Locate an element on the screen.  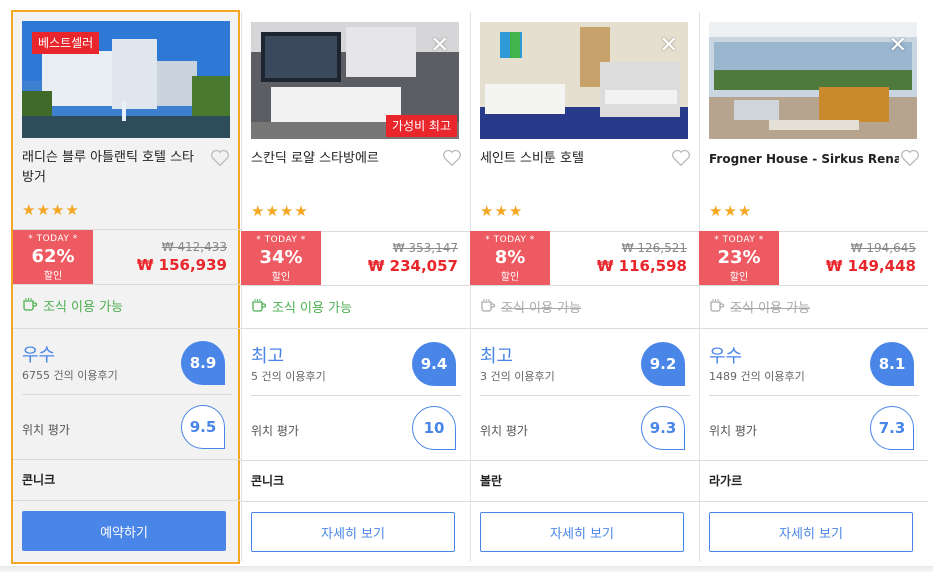
today-discount-badge: * TODAY * 62% 할인 is located at coordinates (53, 257).